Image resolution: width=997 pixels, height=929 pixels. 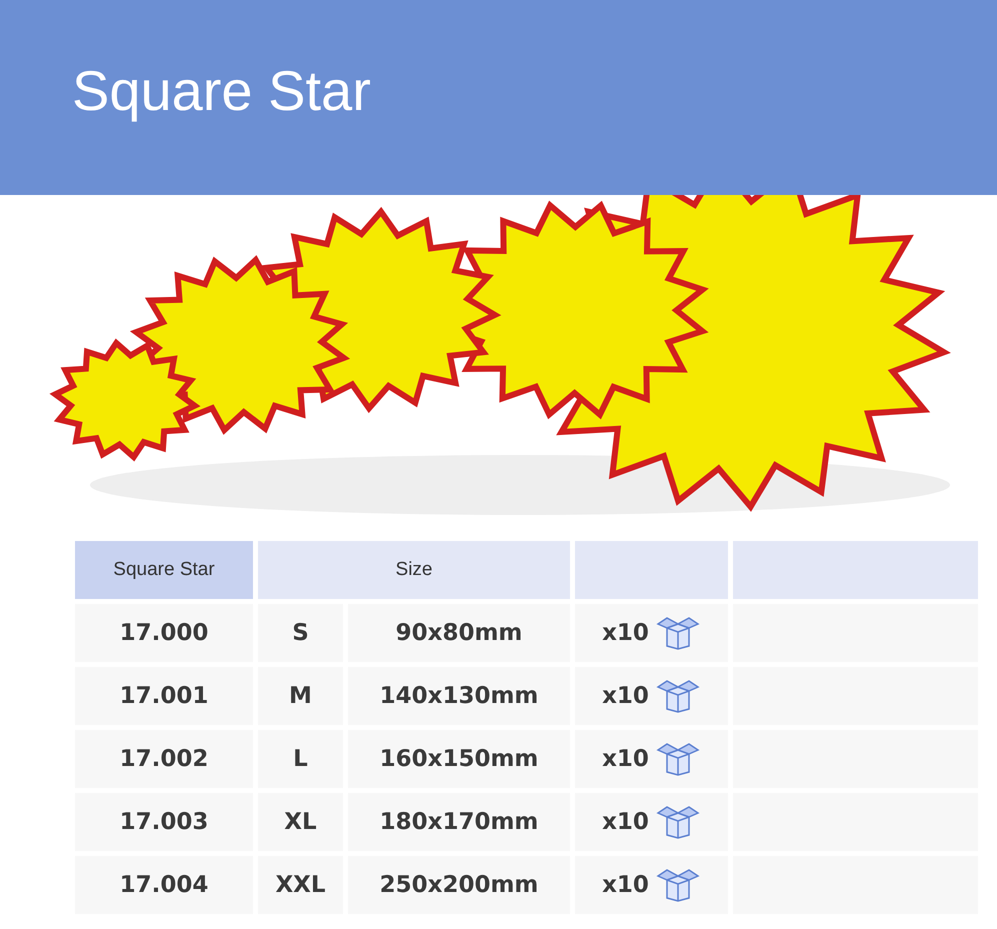 What do you see at coordinates (459, 822) in the screenshot?
I see `table-cell: 180x170mm` at bounding box center [459, 822].